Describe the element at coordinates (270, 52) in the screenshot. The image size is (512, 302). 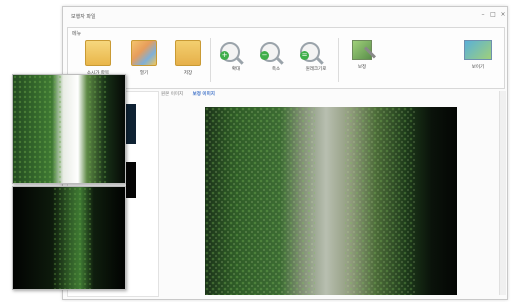
I see `zoom-out-icon: −` at that location.